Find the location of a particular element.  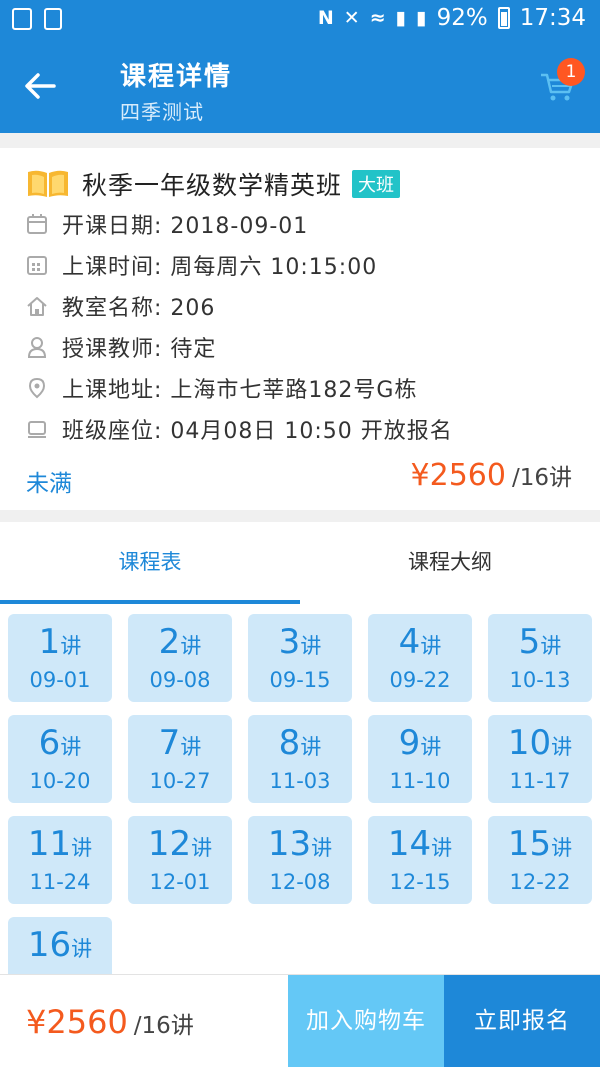

page-title: 课程详情 is located at coordinates (176, 77).